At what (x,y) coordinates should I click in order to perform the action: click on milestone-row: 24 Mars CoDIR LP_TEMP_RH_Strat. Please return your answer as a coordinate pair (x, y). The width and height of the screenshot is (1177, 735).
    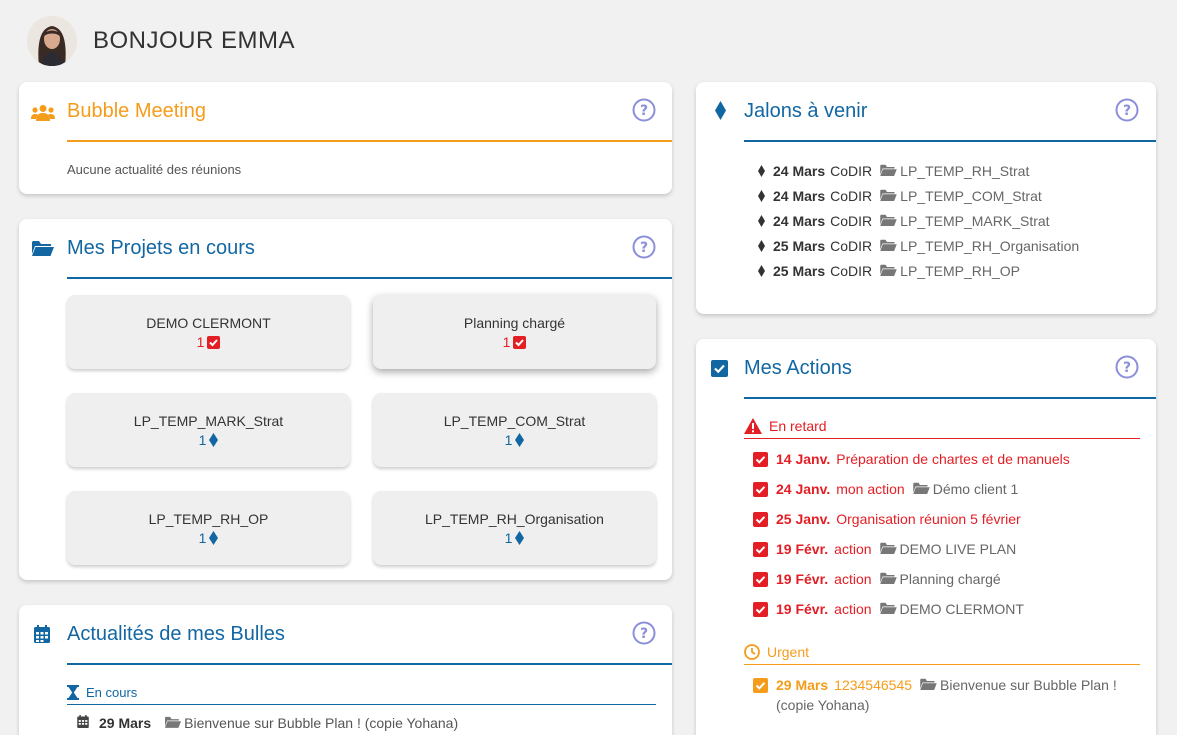
    Looking at the image, I should click on (893, 171).